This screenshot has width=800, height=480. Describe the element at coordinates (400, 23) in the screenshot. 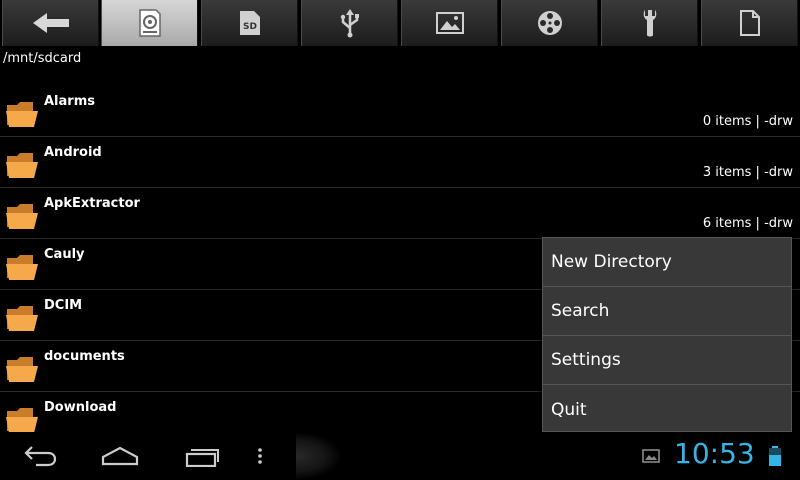

I see `toolbar: SD` at that location.